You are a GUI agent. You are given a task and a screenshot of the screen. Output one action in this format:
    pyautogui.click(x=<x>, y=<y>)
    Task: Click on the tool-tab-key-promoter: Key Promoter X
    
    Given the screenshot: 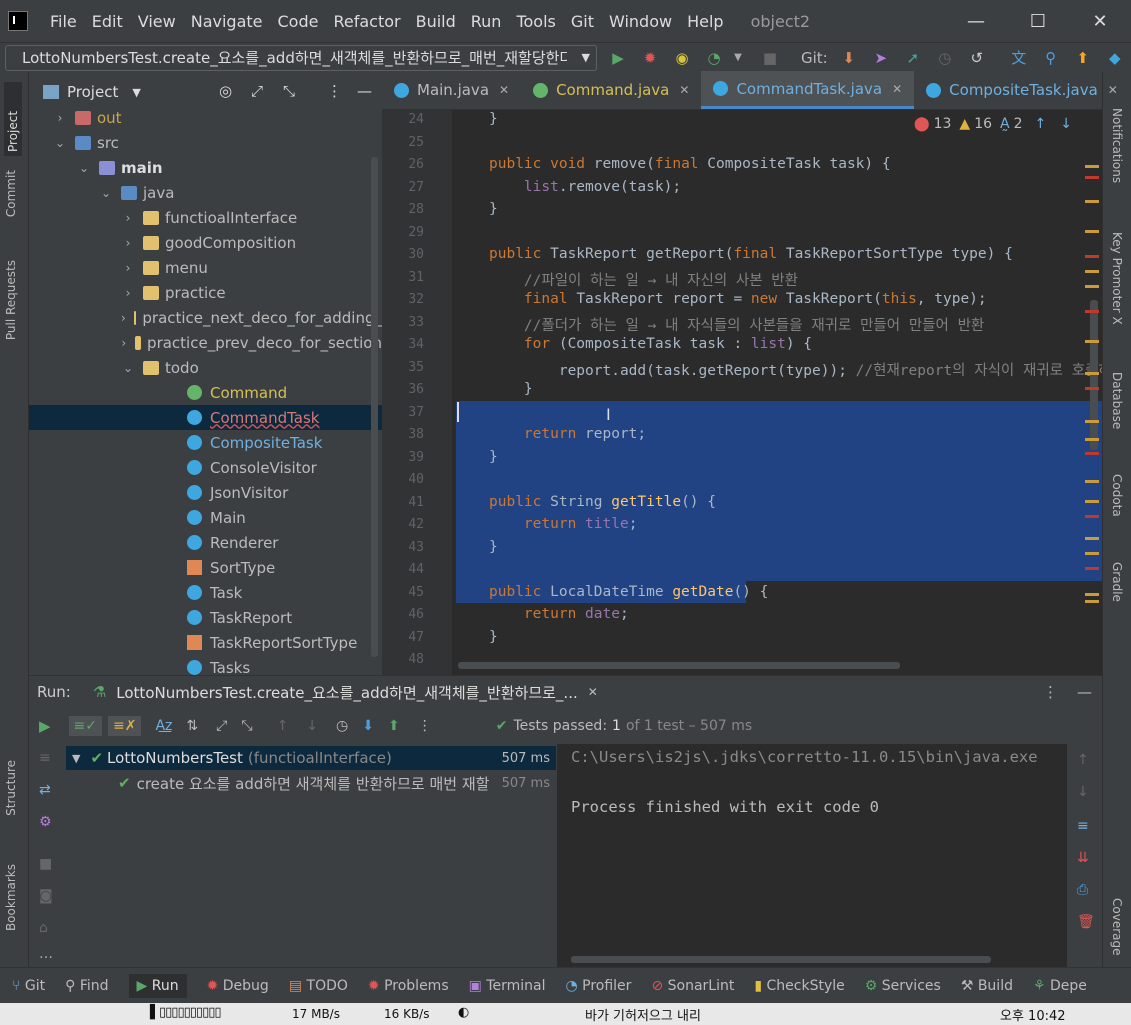 What is the action you would take?
    pyautogui.click(x=1117, y=278)
    